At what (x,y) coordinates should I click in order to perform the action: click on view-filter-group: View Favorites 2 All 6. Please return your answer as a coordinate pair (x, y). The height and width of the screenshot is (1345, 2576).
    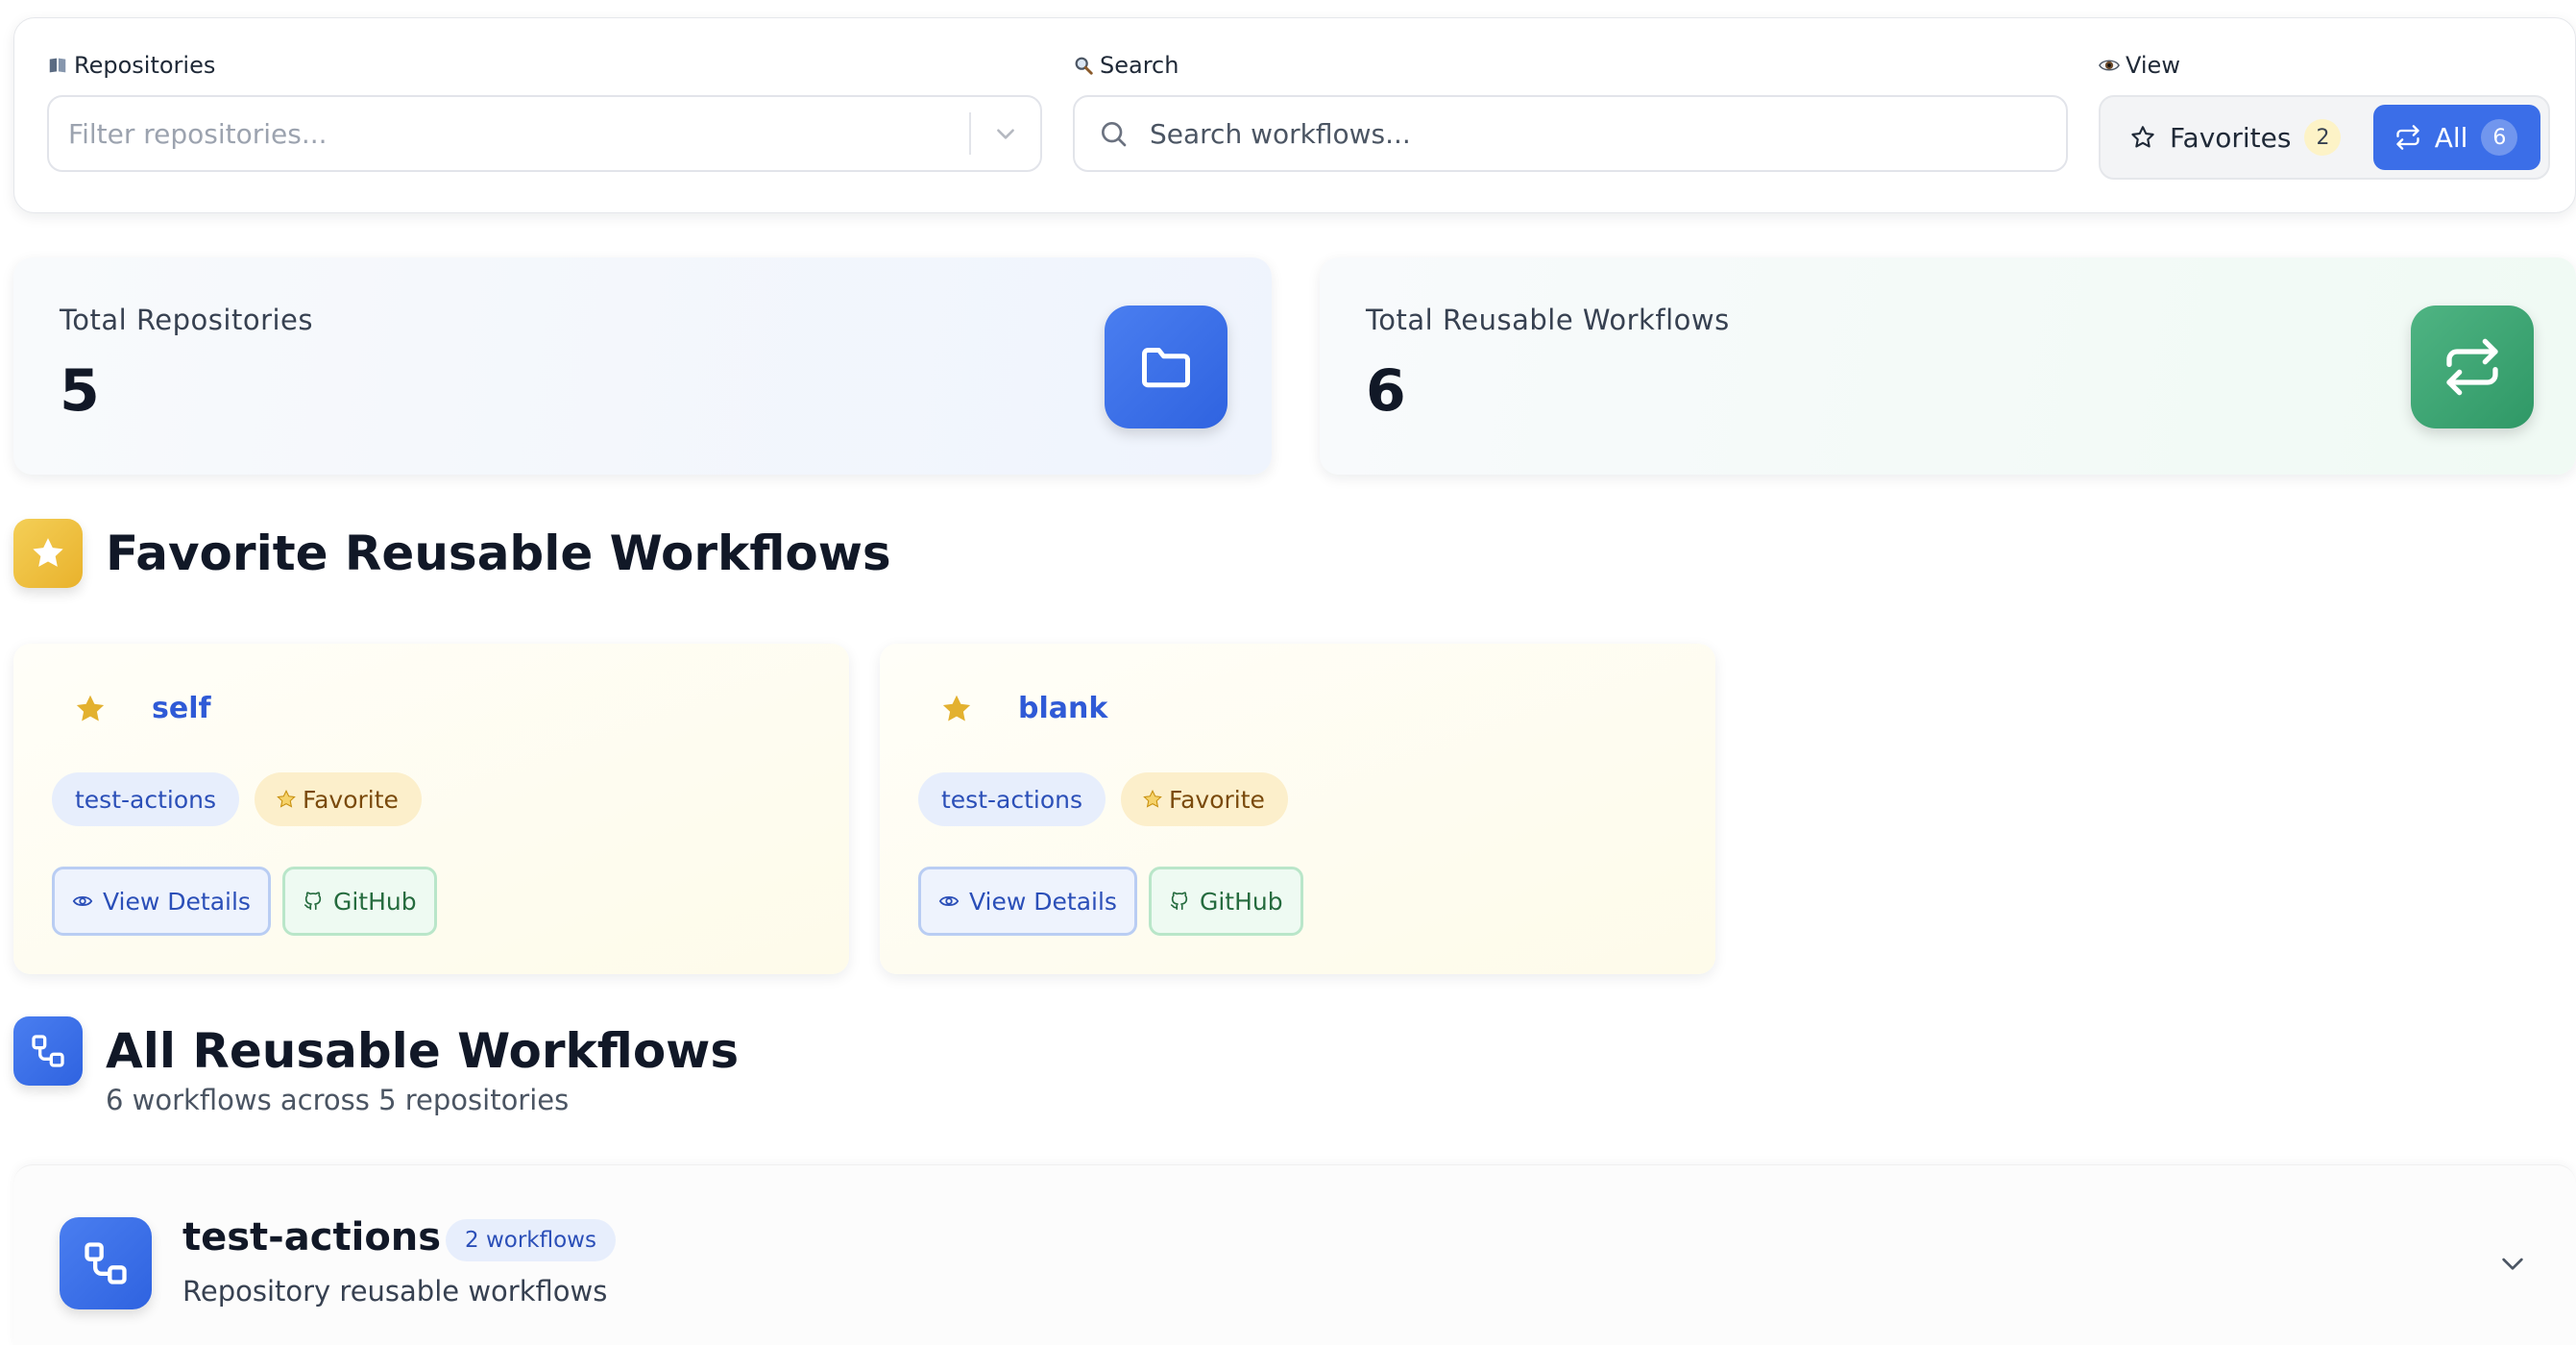
    Looking at the image, I should click on (2325, 115).